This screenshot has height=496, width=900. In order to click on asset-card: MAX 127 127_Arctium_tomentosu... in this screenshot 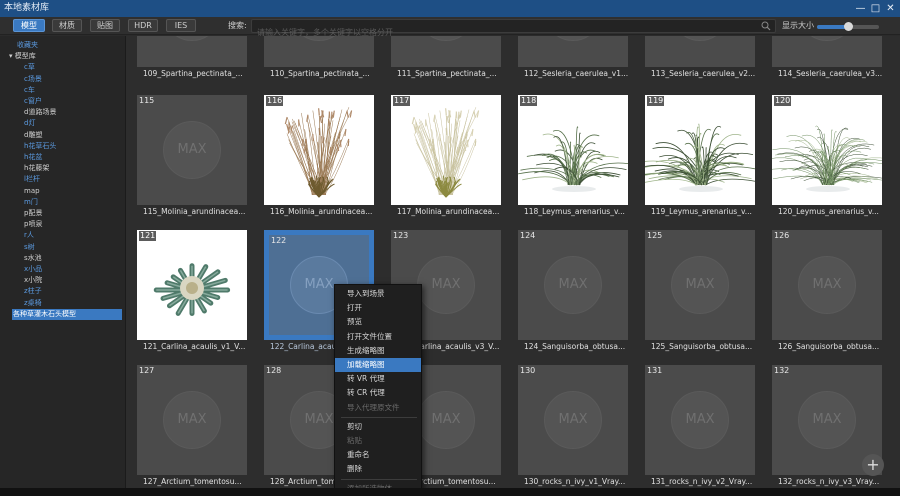, I will do `click(186, 426)`.